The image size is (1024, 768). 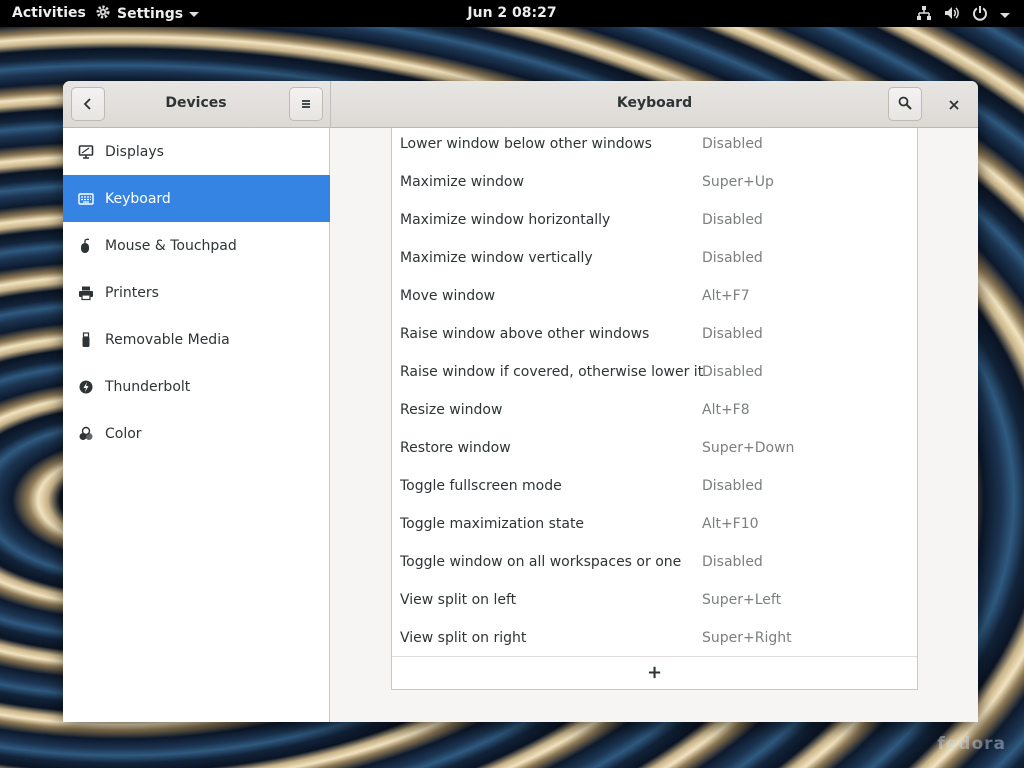 I want to click on shortcut-accel: Alt+F8, so click(x=726, y=410).